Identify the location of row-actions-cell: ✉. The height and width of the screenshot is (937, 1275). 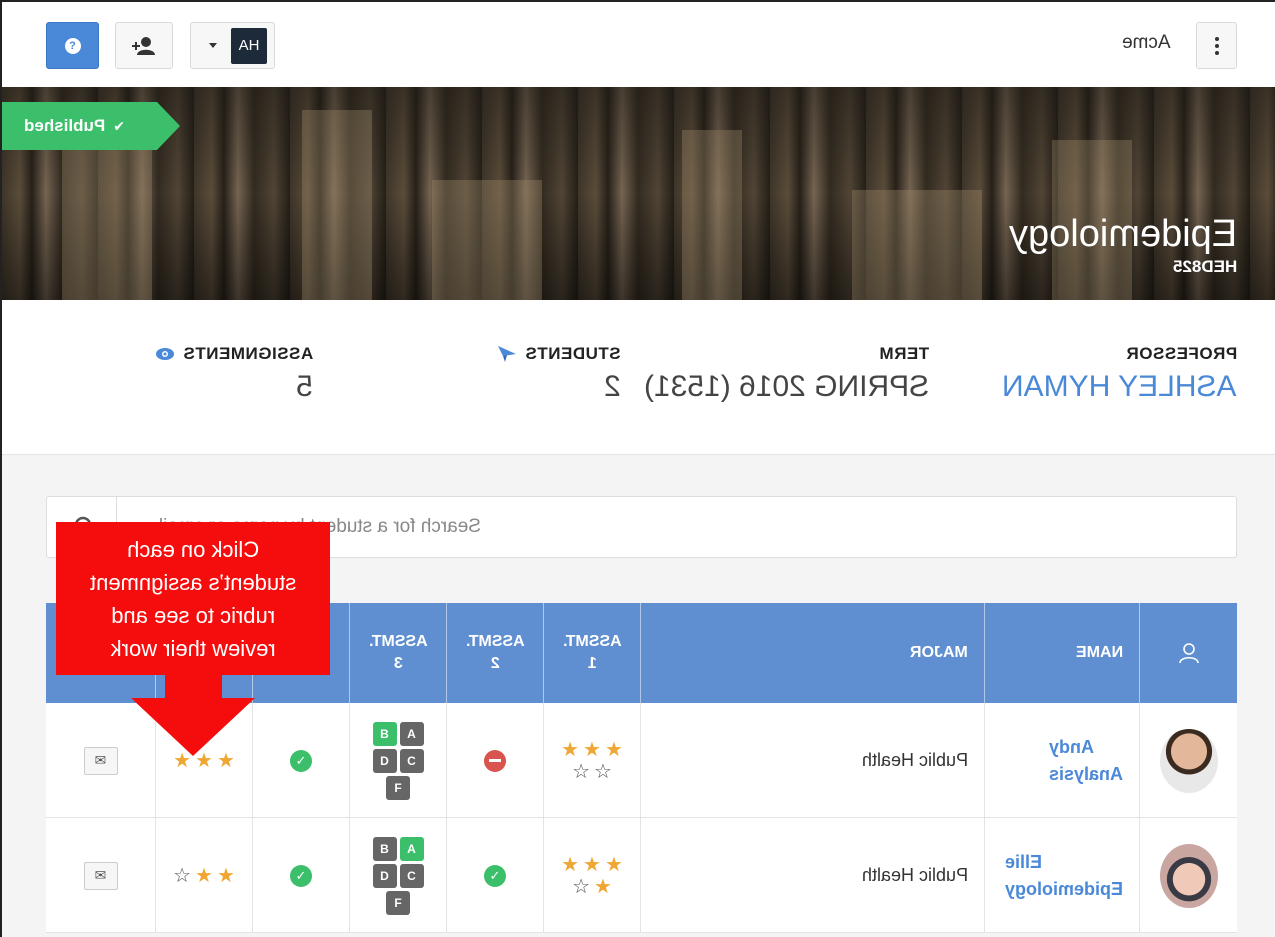
(100, 875).